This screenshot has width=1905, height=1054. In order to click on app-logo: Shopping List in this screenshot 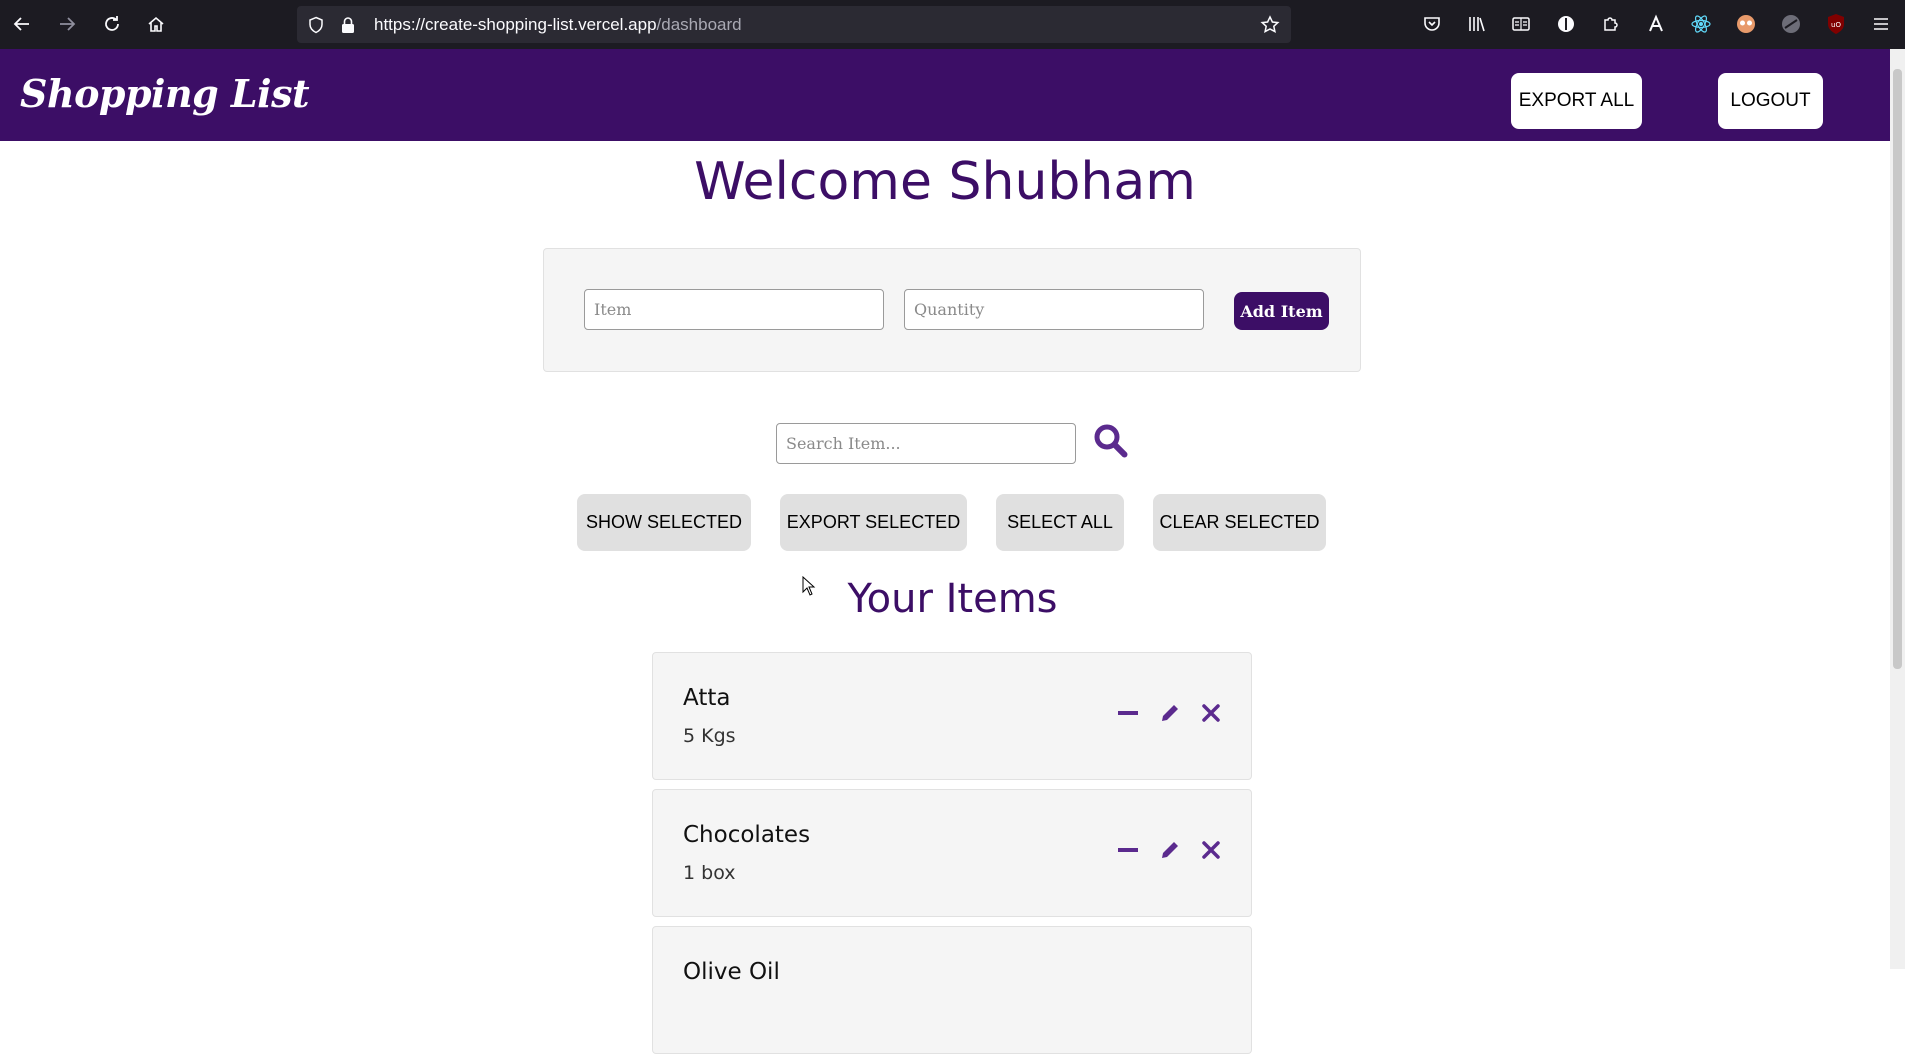, I will do `click(165, 93)`.